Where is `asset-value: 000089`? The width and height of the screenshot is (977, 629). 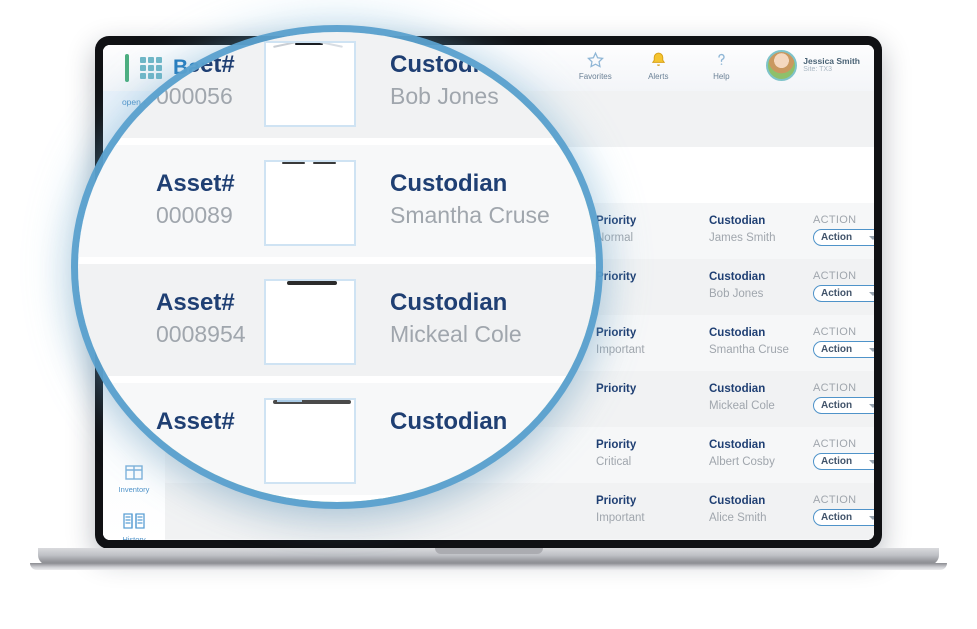 asset-value: 000089 is located at coordinates (194, 215).